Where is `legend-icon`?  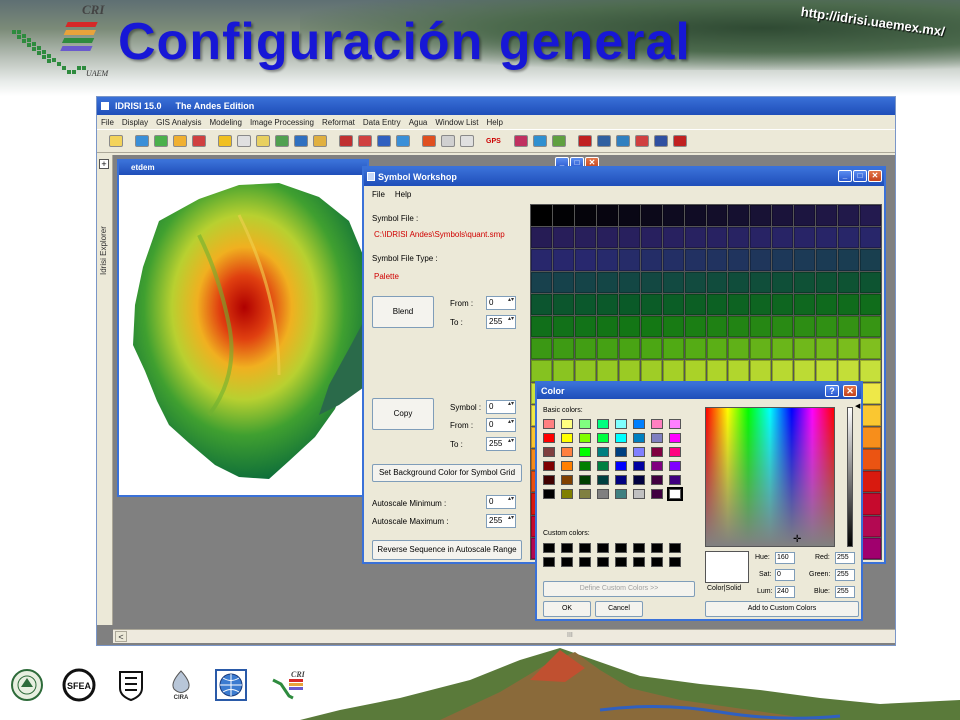 legend-icon is located at coordinates (282, 141).